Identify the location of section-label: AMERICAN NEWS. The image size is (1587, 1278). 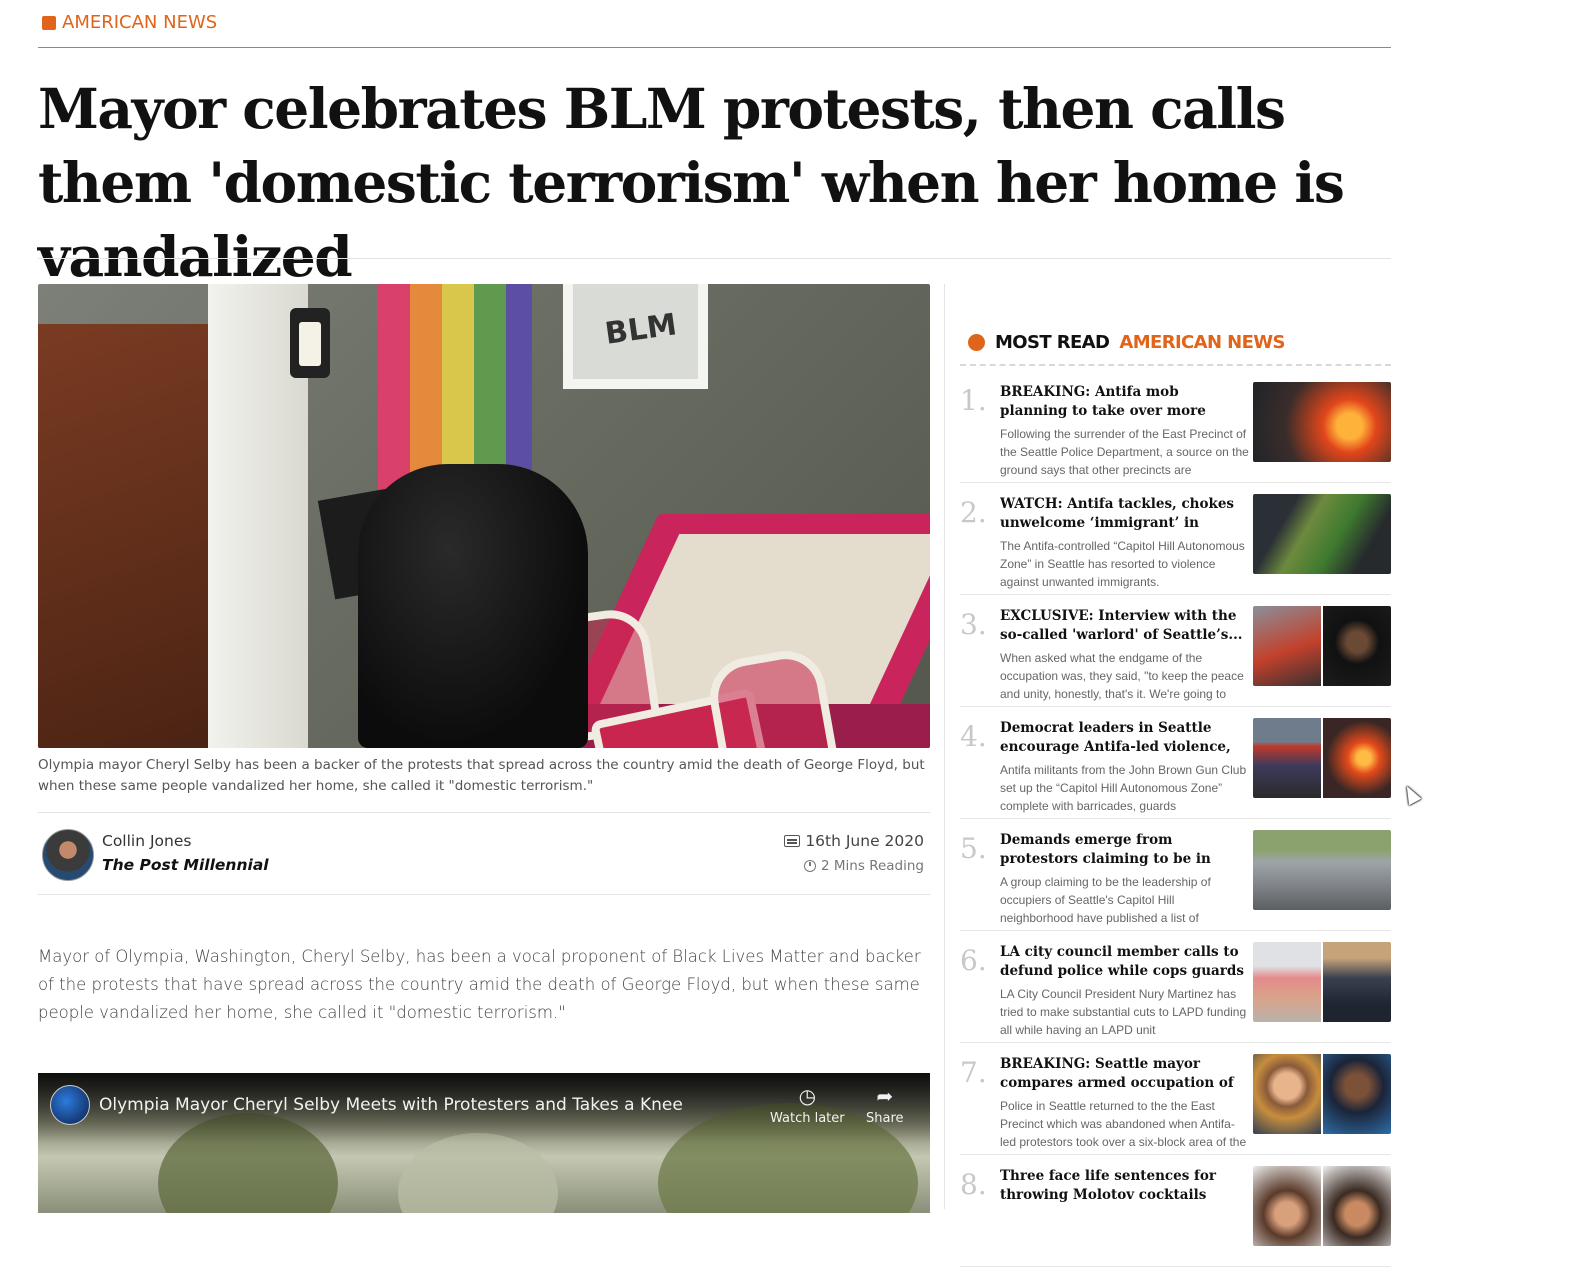
(140, 22).